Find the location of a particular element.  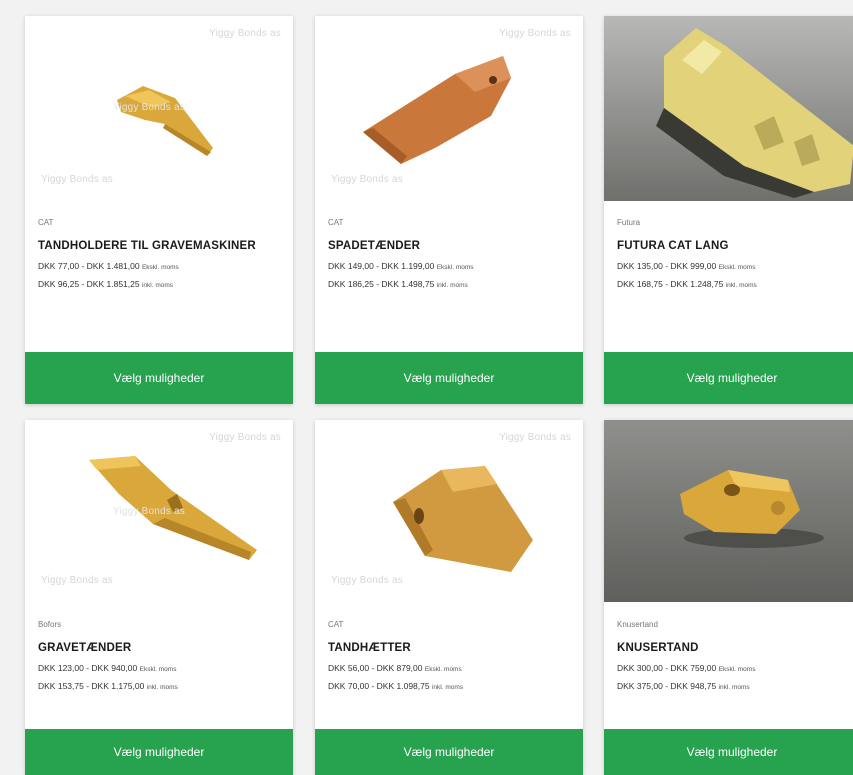

price-excl-vat: DKK 123,00 - DKK 940,00 Ekskl. moms is located at coordinates (107, 668).